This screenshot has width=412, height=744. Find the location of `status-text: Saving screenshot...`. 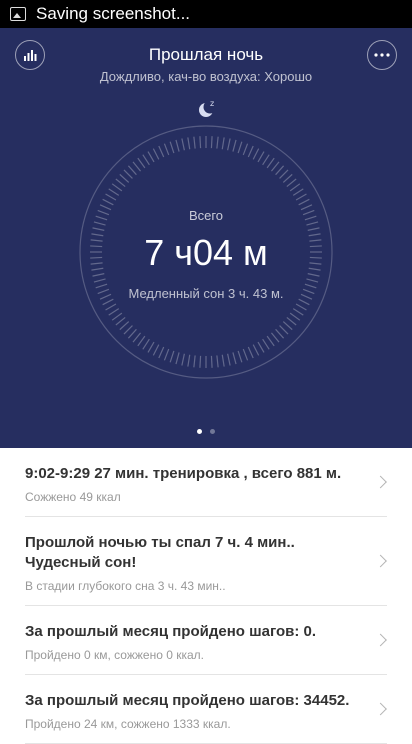

status-text: Saving screenshot... is located at coordinates (113, 13).